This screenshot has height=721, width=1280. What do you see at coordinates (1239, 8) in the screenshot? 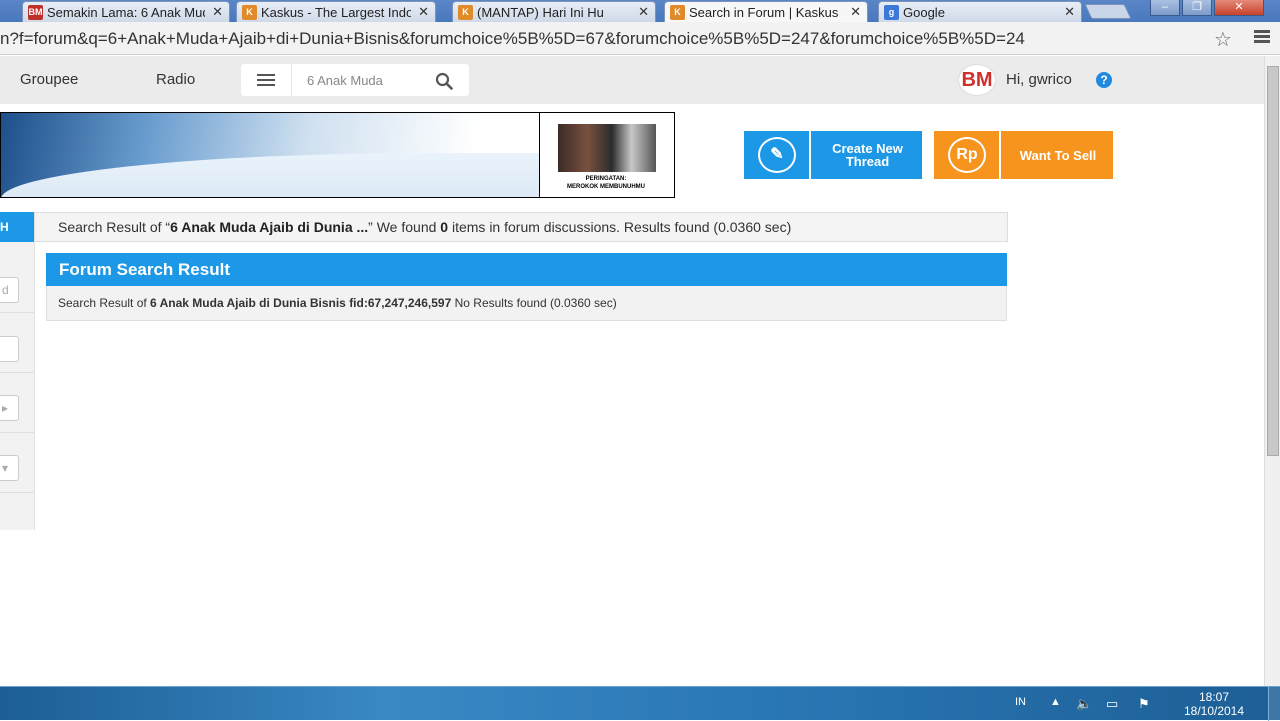
I see `window-close-button: ✕` at bounding box center [1239, 8].